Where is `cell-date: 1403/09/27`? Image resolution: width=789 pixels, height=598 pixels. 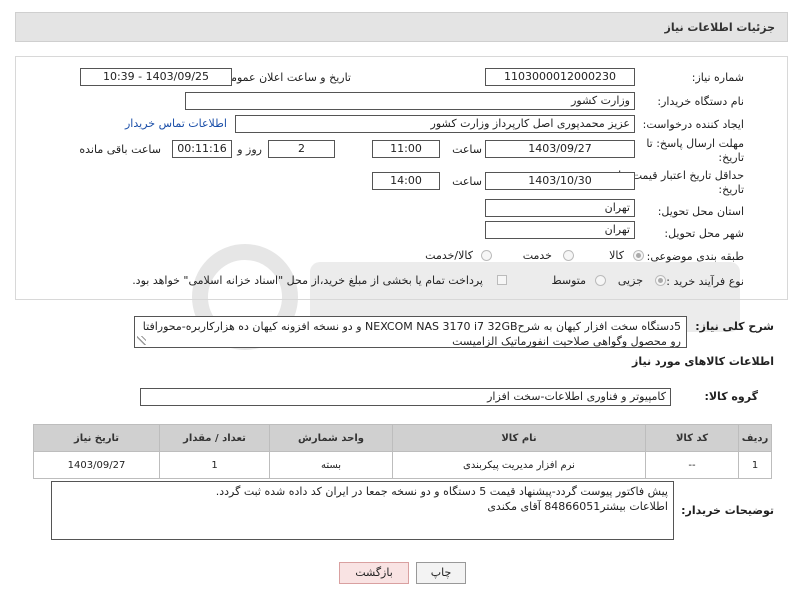 cell-date: 1403/09/27 is located at coordinates (96, 465).